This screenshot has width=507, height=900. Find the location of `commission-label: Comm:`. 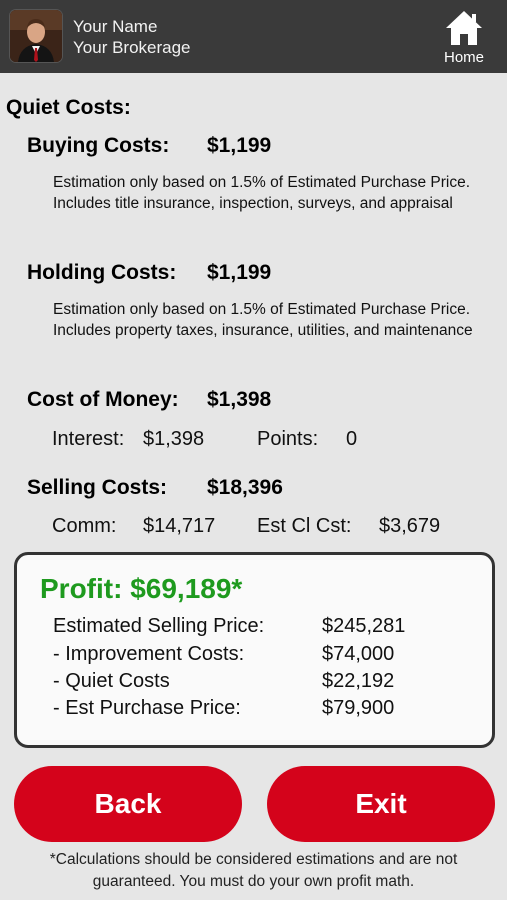

commission-label: Comm: is located at coordinates (84, 526).